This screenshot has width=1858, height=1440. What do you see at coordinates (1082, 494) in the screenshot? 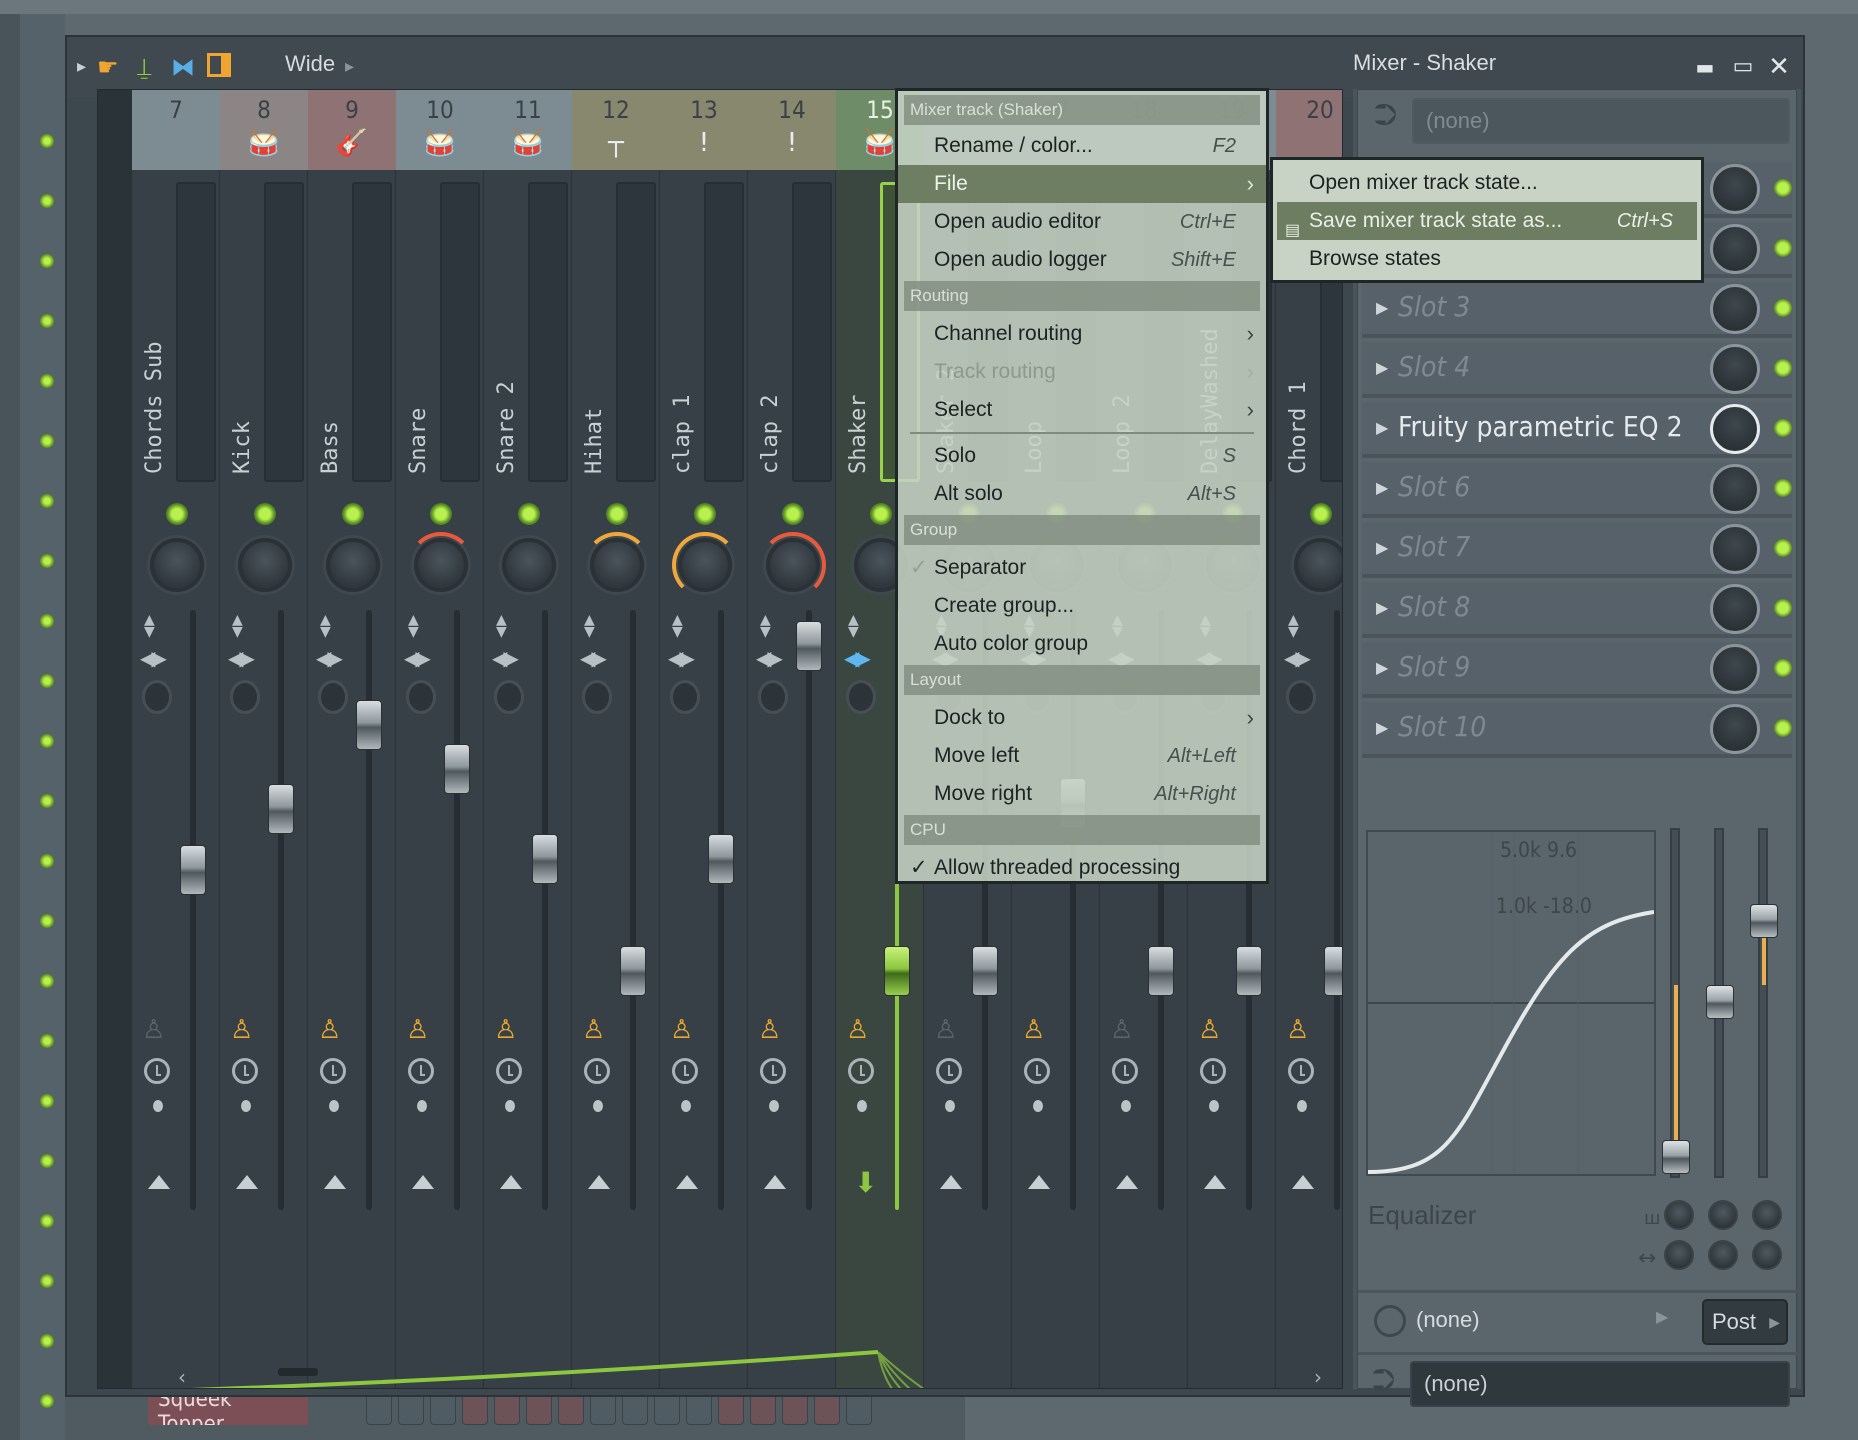
I see `menu-item-alt-solo: Alt solo Alt+S` at bounding box center [1082, 494].